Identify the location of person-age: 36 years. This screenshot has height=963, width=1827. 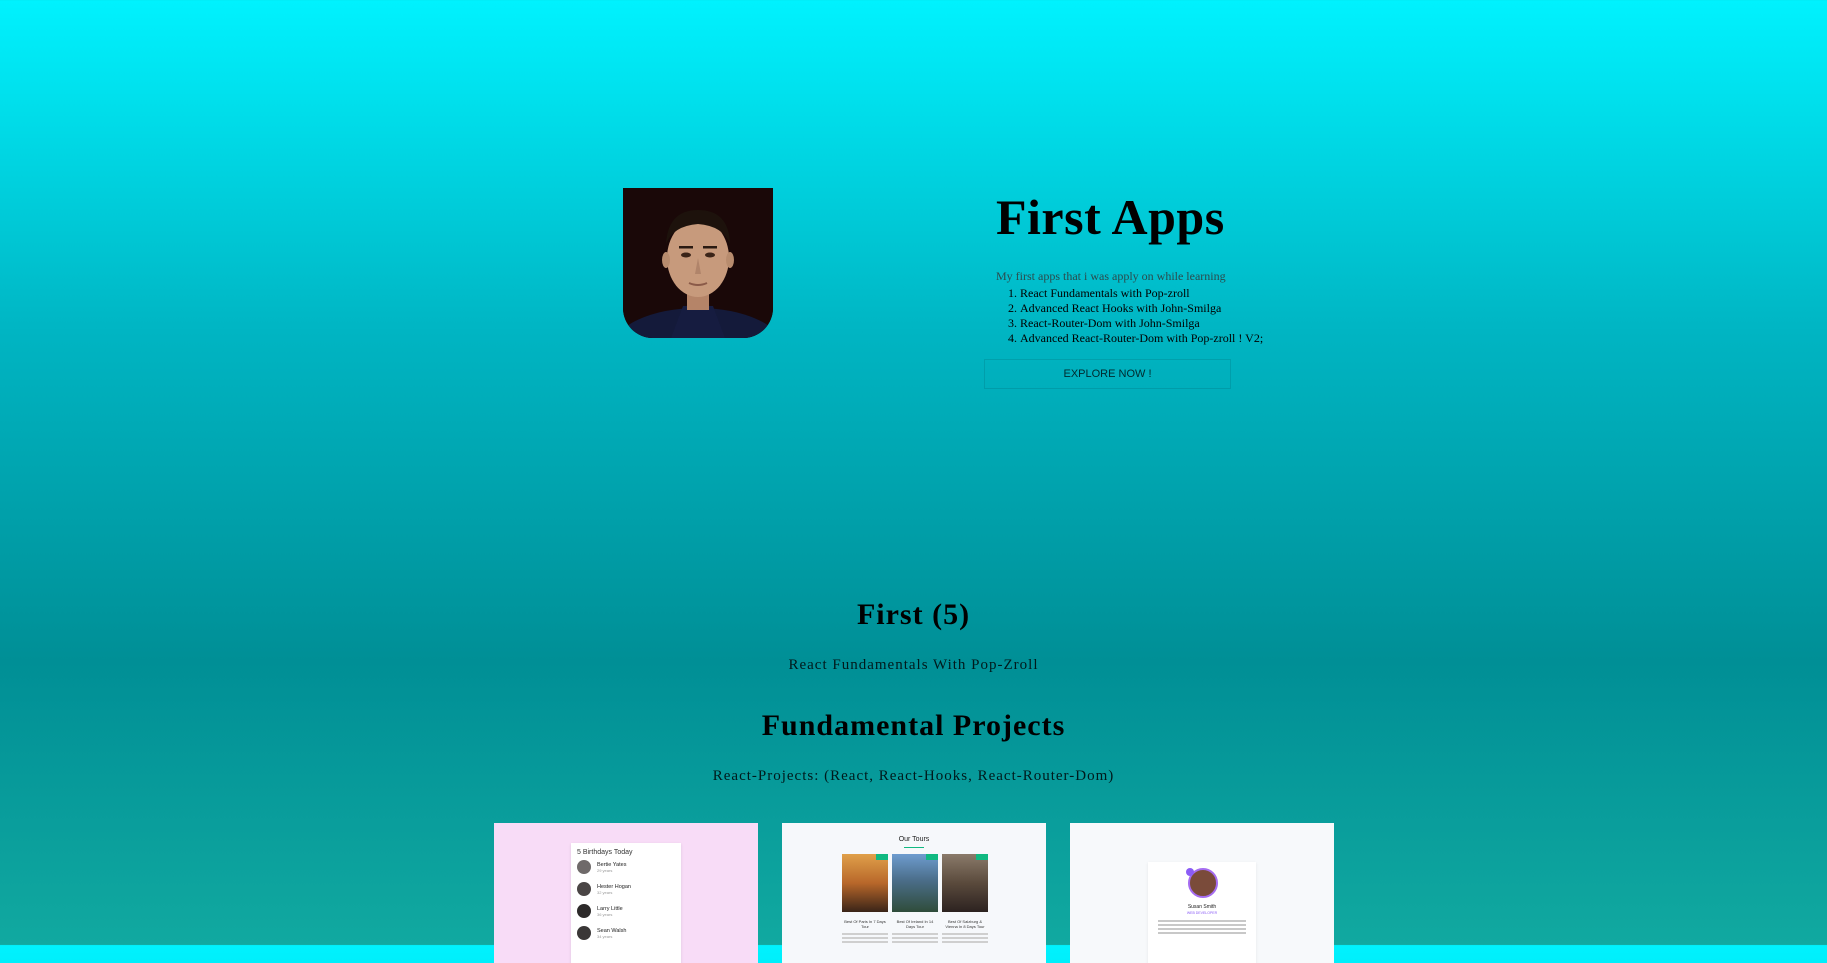
(605, 914).